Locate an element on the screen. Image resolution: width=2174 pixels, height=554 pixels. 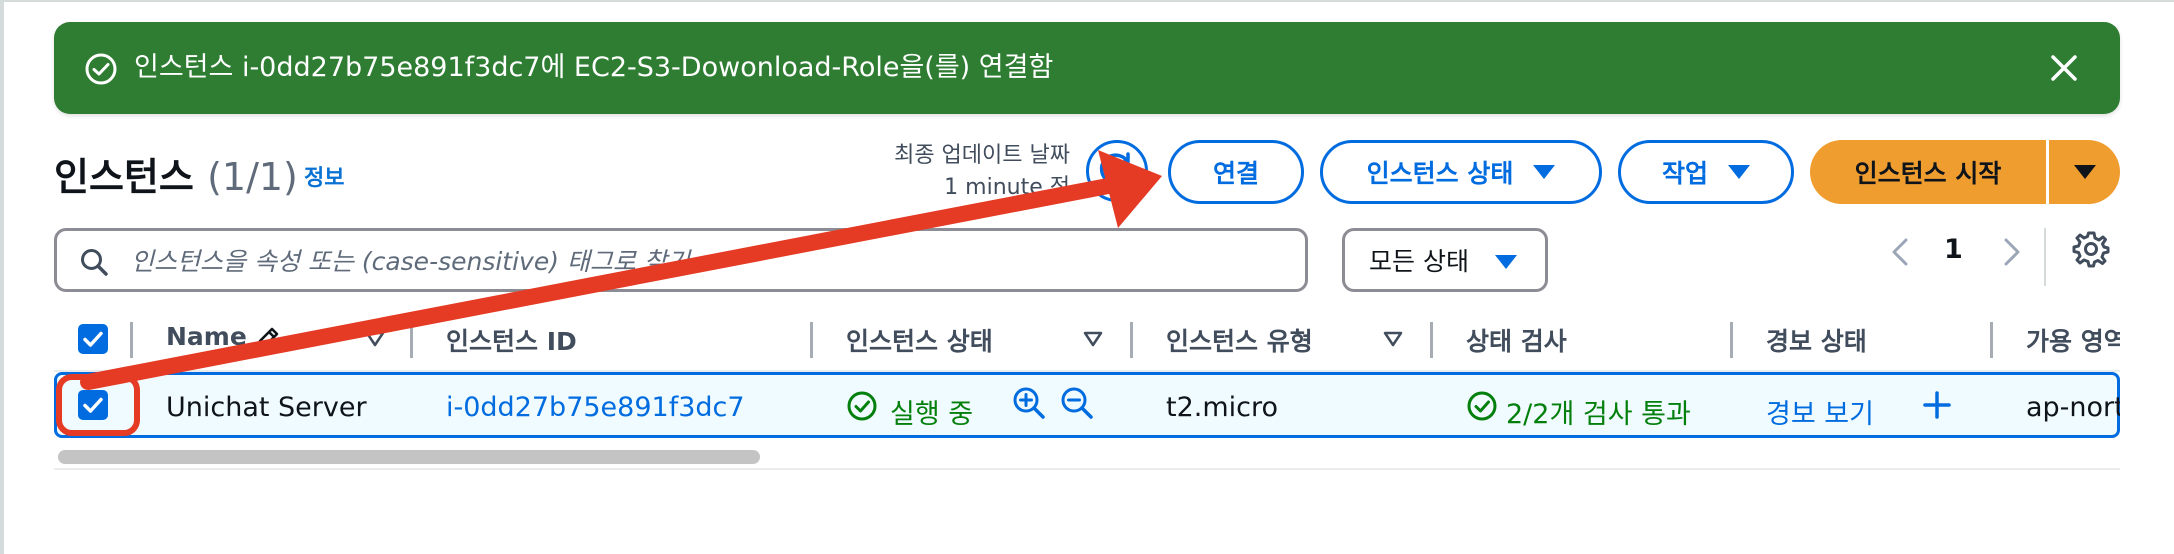
instance-state-value: 실행 중 is located at coordinates (932, 414).